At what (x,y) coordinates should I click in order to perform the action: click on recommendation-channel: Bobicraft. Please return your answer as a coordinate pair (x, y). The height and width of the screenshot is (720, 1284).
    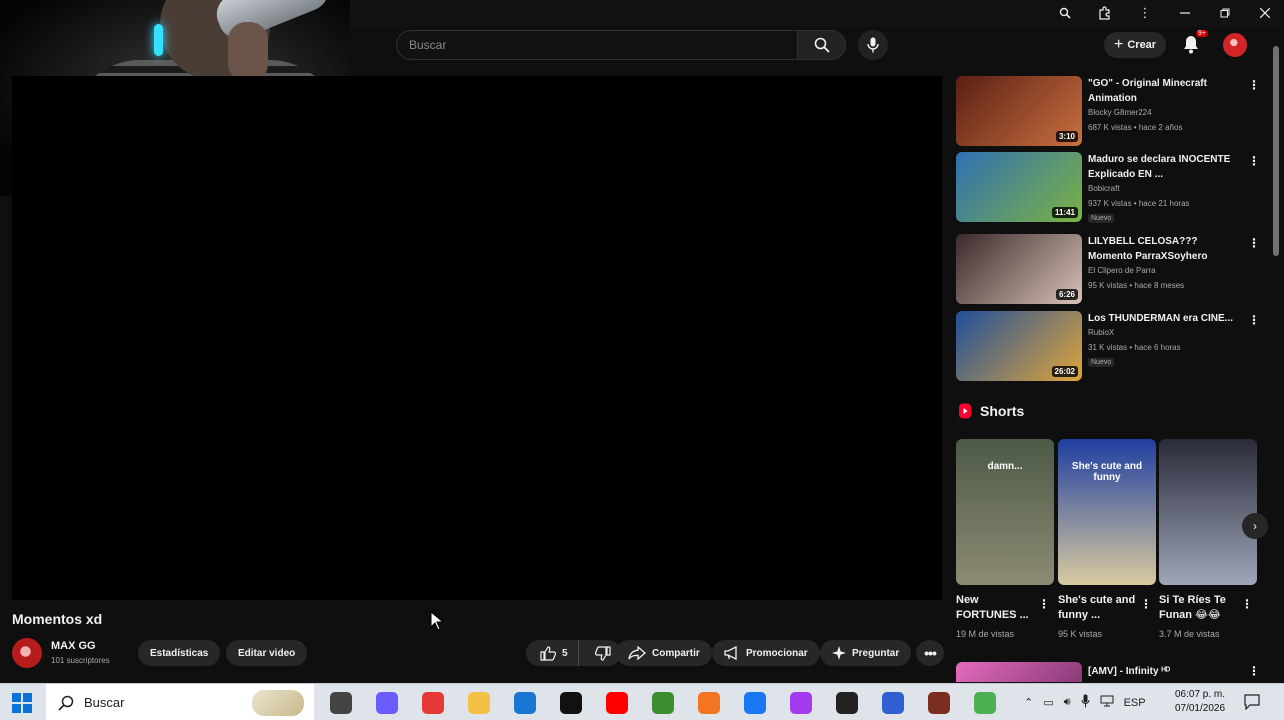
    Looking at the image, I should click on (1104, 188).